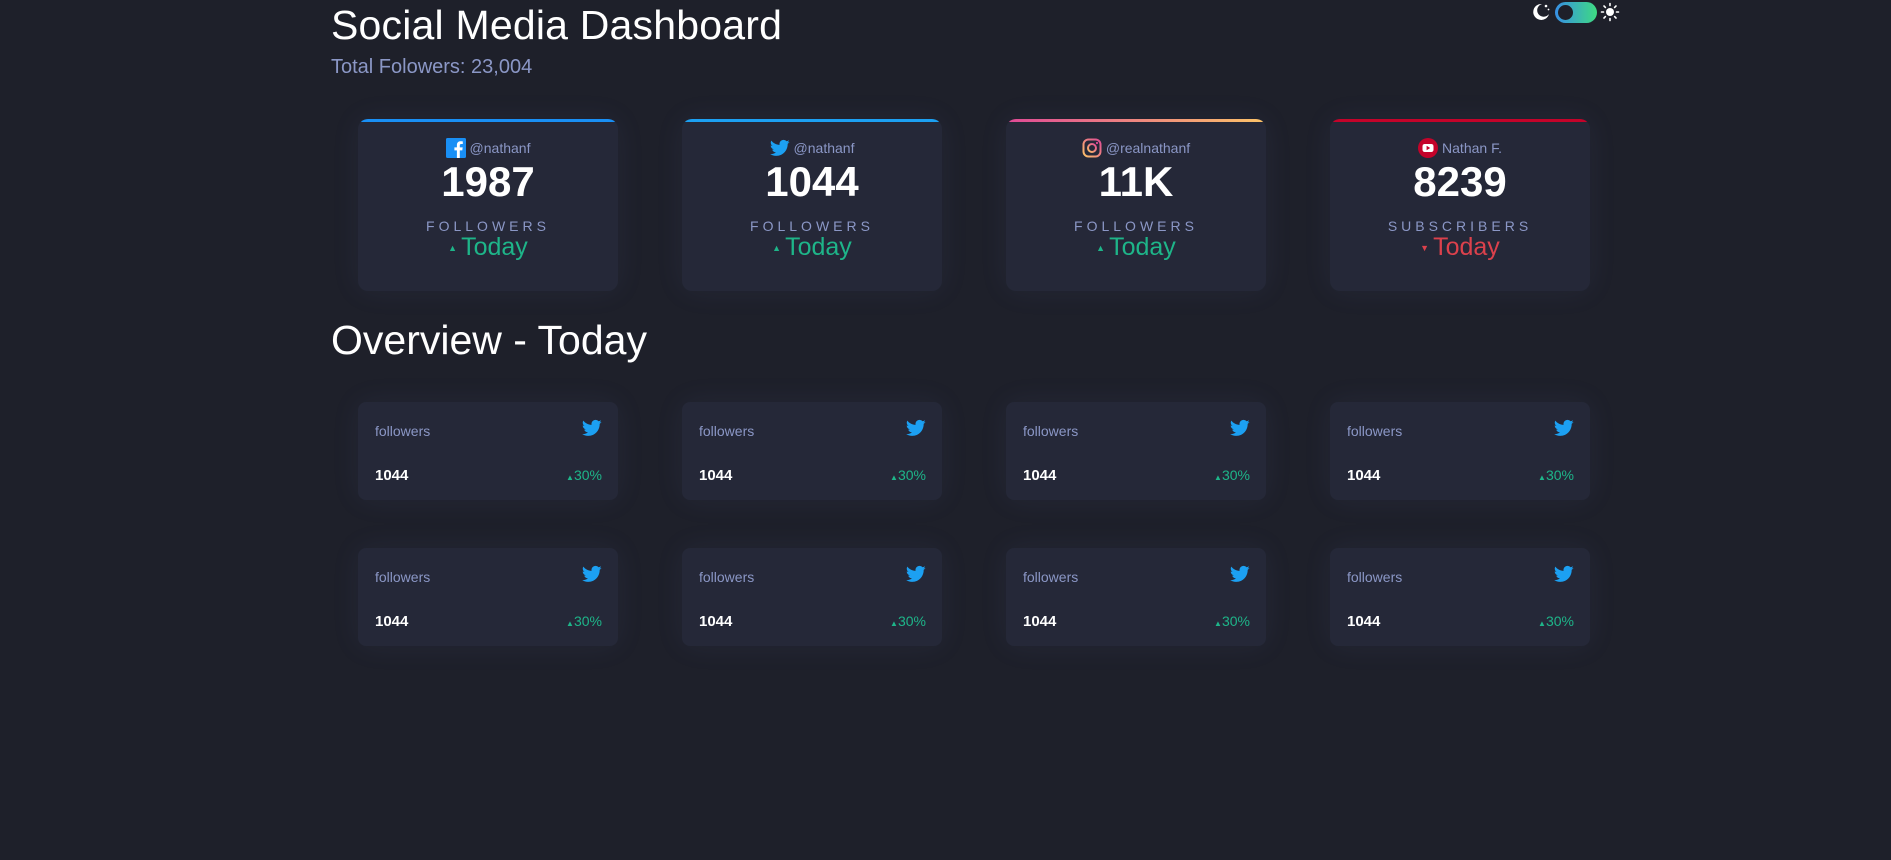 This screenshot has width=1891, height=860. I want to click on card-count: 1044, so click(812, 181).